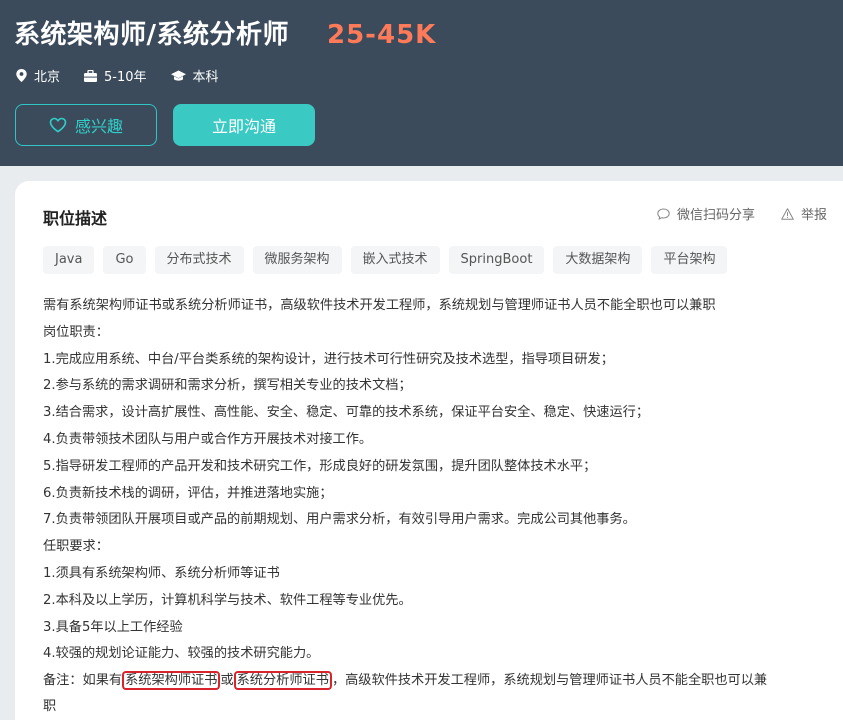  Describe the element at coordinates (76, 547) in the screenshot. I see `description-line: 任职要求：` at that location.